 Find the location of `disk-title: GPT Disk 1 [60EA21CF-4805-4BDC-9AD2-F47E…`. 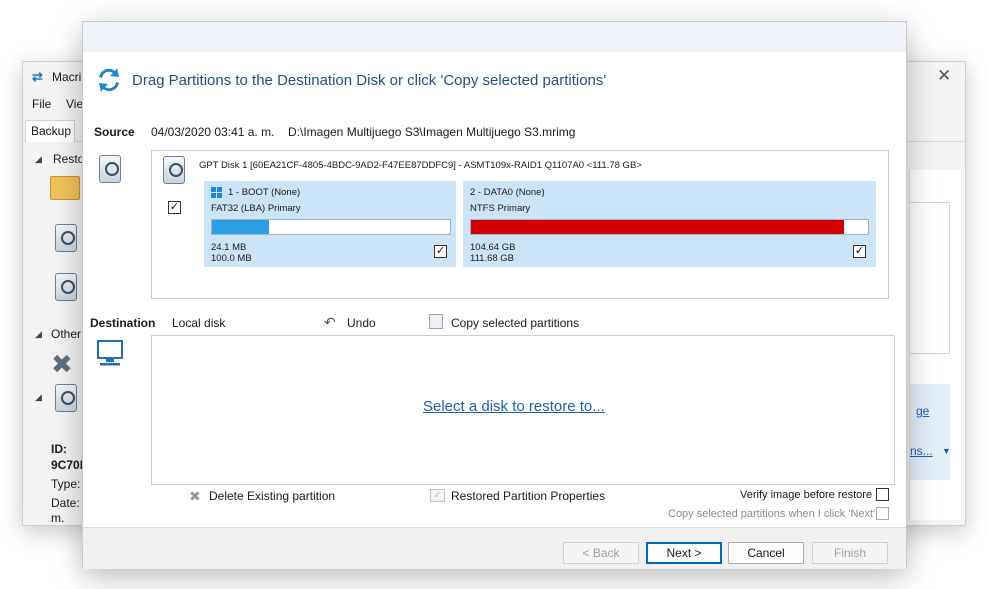

disk-title: GPT Disk 1 [60EA21CF-4805-4BDC-9AD2-F47E… is located at coordinates (420, 165).